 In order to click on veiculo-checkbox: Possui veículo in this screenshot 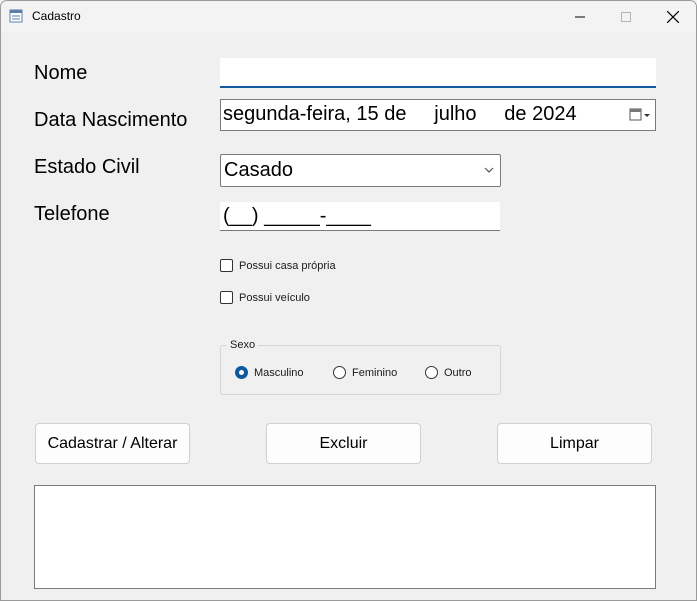, I will do `click(265, 297)`.